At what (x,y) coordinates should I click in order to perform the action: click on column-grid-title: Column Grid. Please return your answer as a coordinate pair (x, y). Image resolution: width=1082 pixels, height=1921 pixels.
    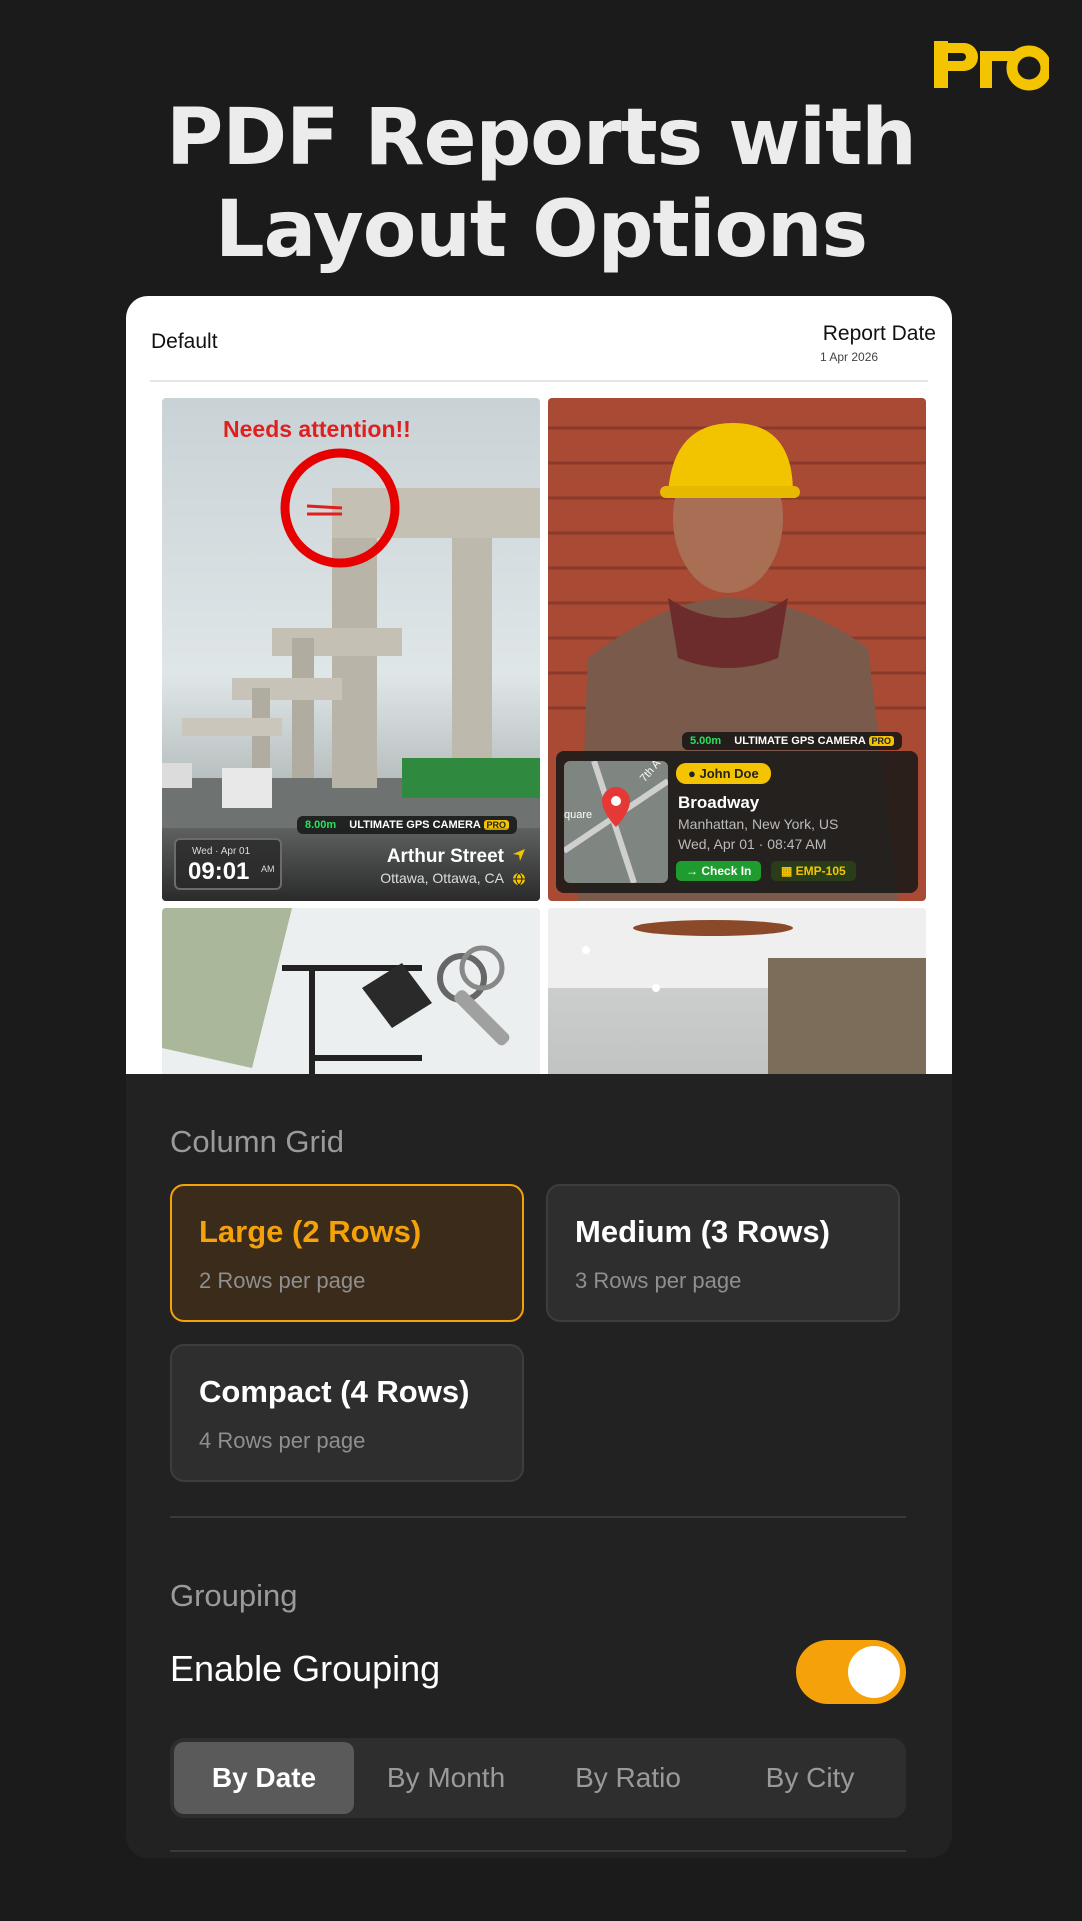
    Looking at the image, I should click on (257, 1141).